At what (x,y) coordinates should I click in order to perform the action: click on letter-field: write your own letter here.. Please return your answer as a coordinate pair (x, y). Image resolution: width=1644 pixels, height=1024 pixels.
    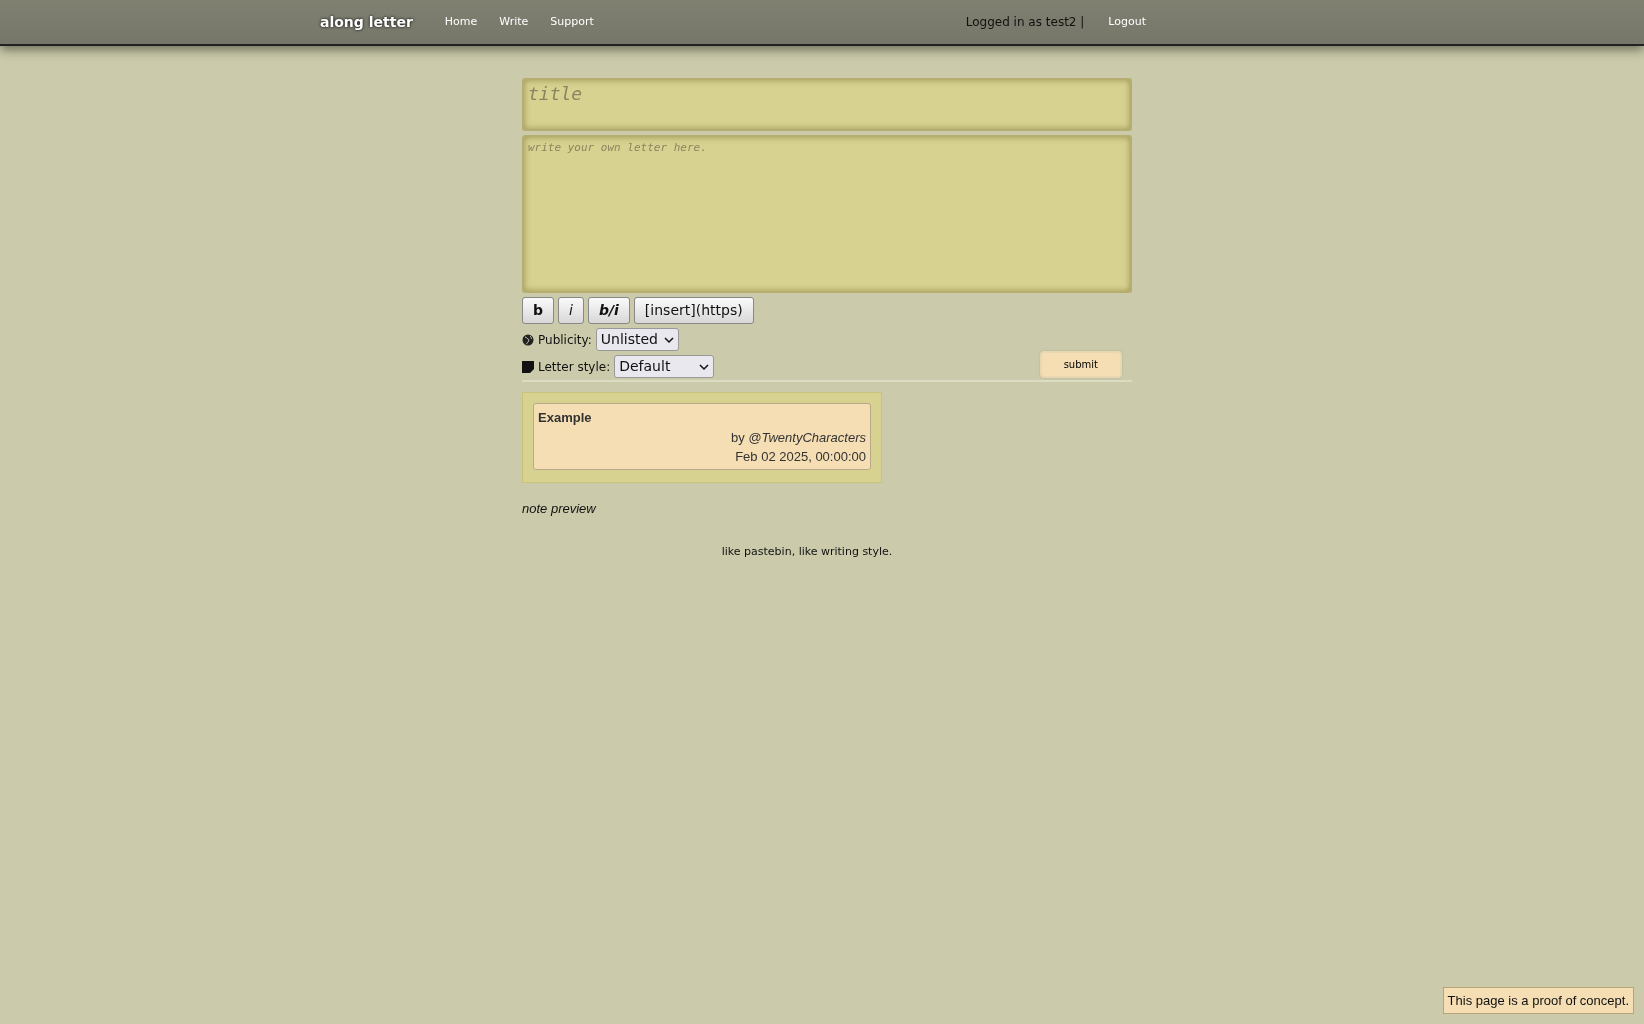
    Looking at the image, I should click on (827, 214).